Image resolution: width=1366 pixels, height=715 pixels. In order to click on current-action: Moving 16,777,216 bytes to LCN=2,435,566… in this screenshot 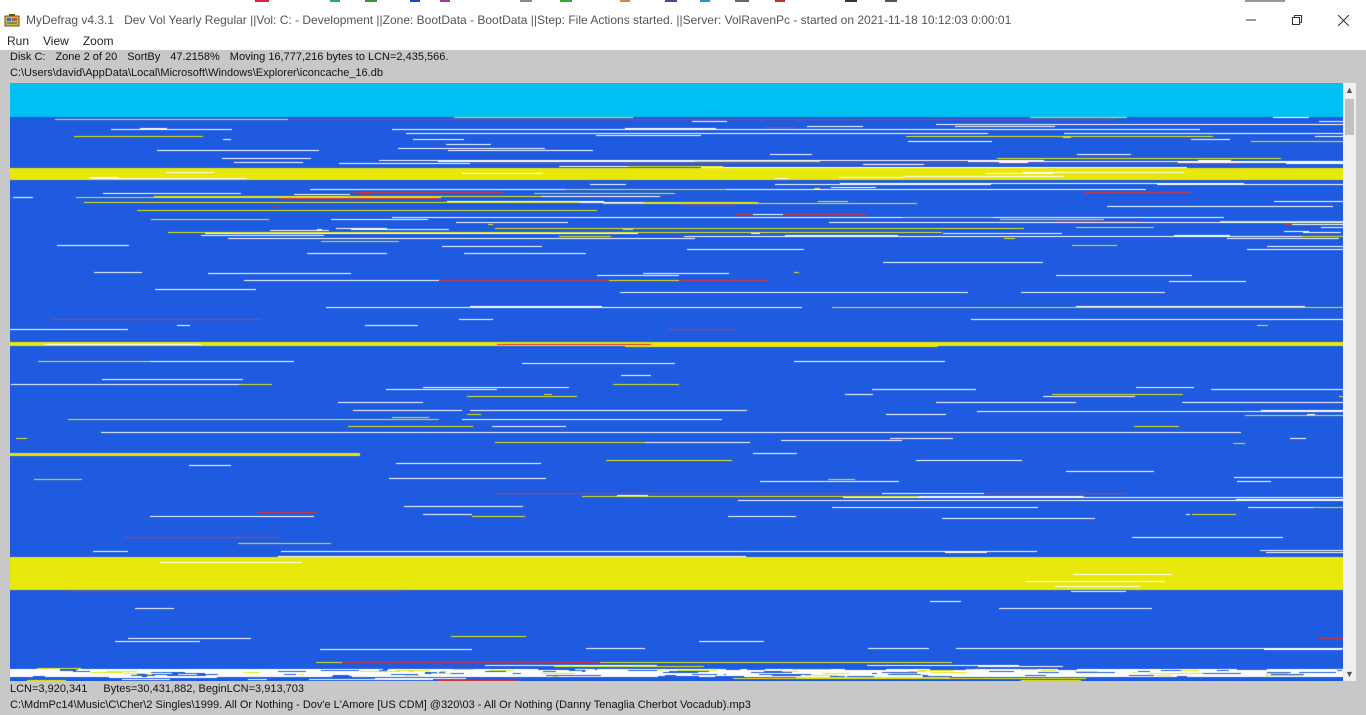, I will do `click(339, 57)`.